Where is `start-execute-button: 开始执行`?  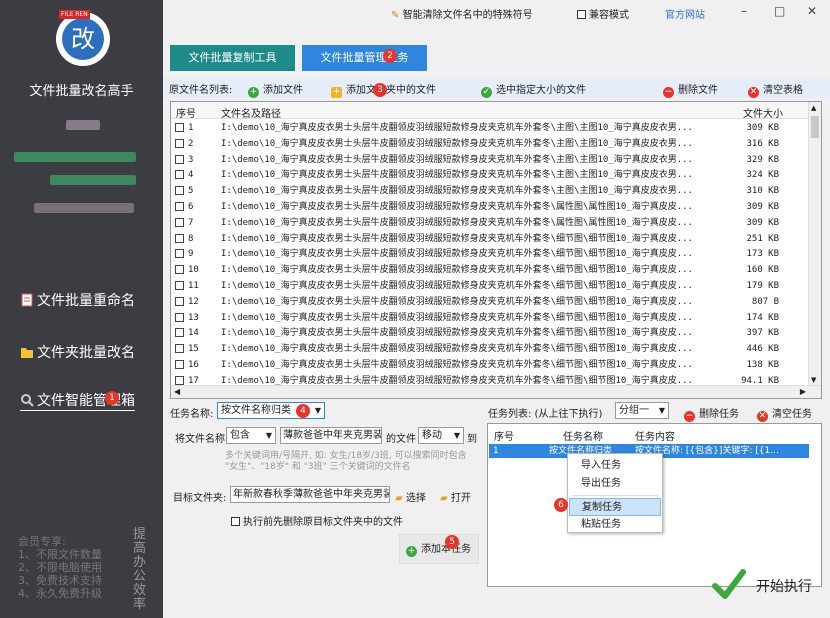 start-execute-button: 开始执行 is located at coordinates (763, 585).